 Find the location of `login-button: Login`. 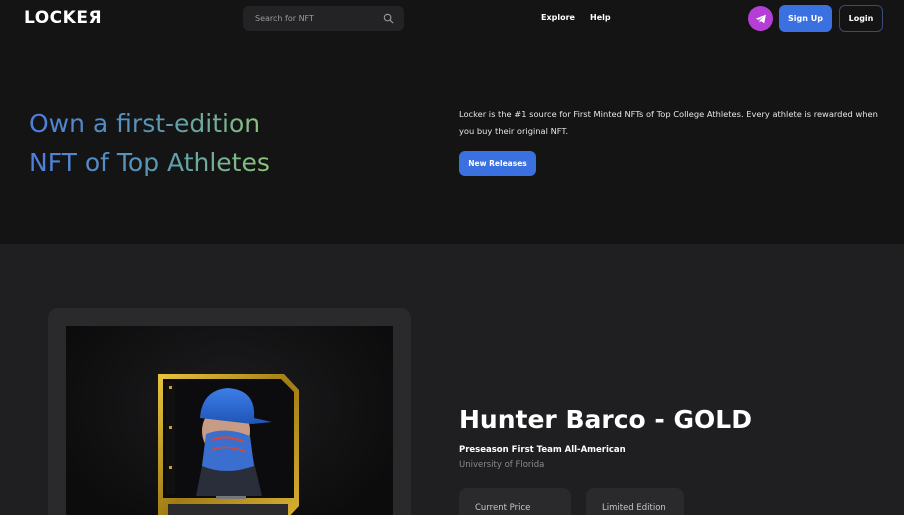

login-button: Login is located at coordinates (861, 18).